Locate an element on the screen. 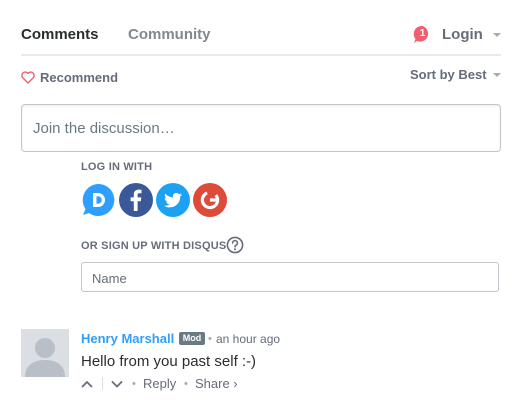  login-button: Login is located at coordinates (462, 35).